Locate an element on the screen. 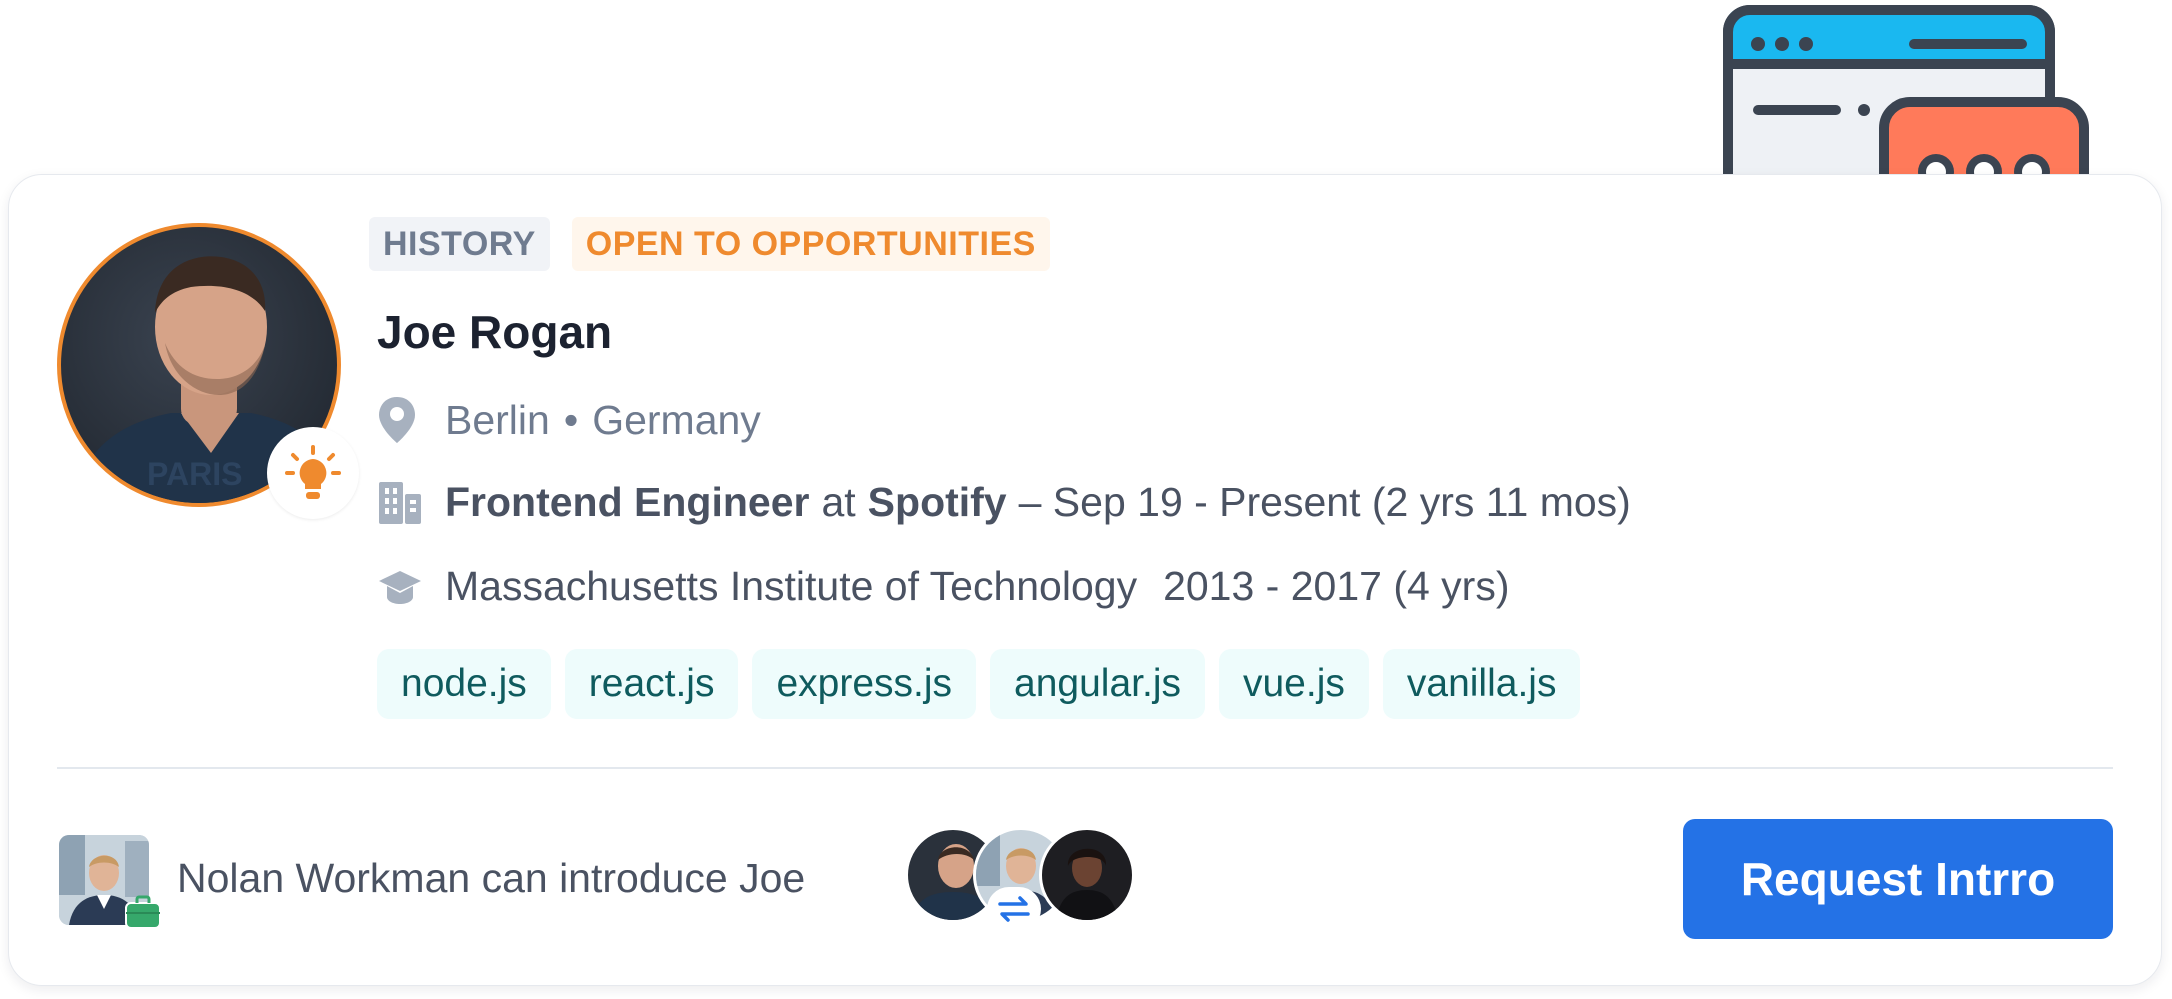 The image size is (2172, 999). location-city: Berlin is located at coordinates (497, 419).